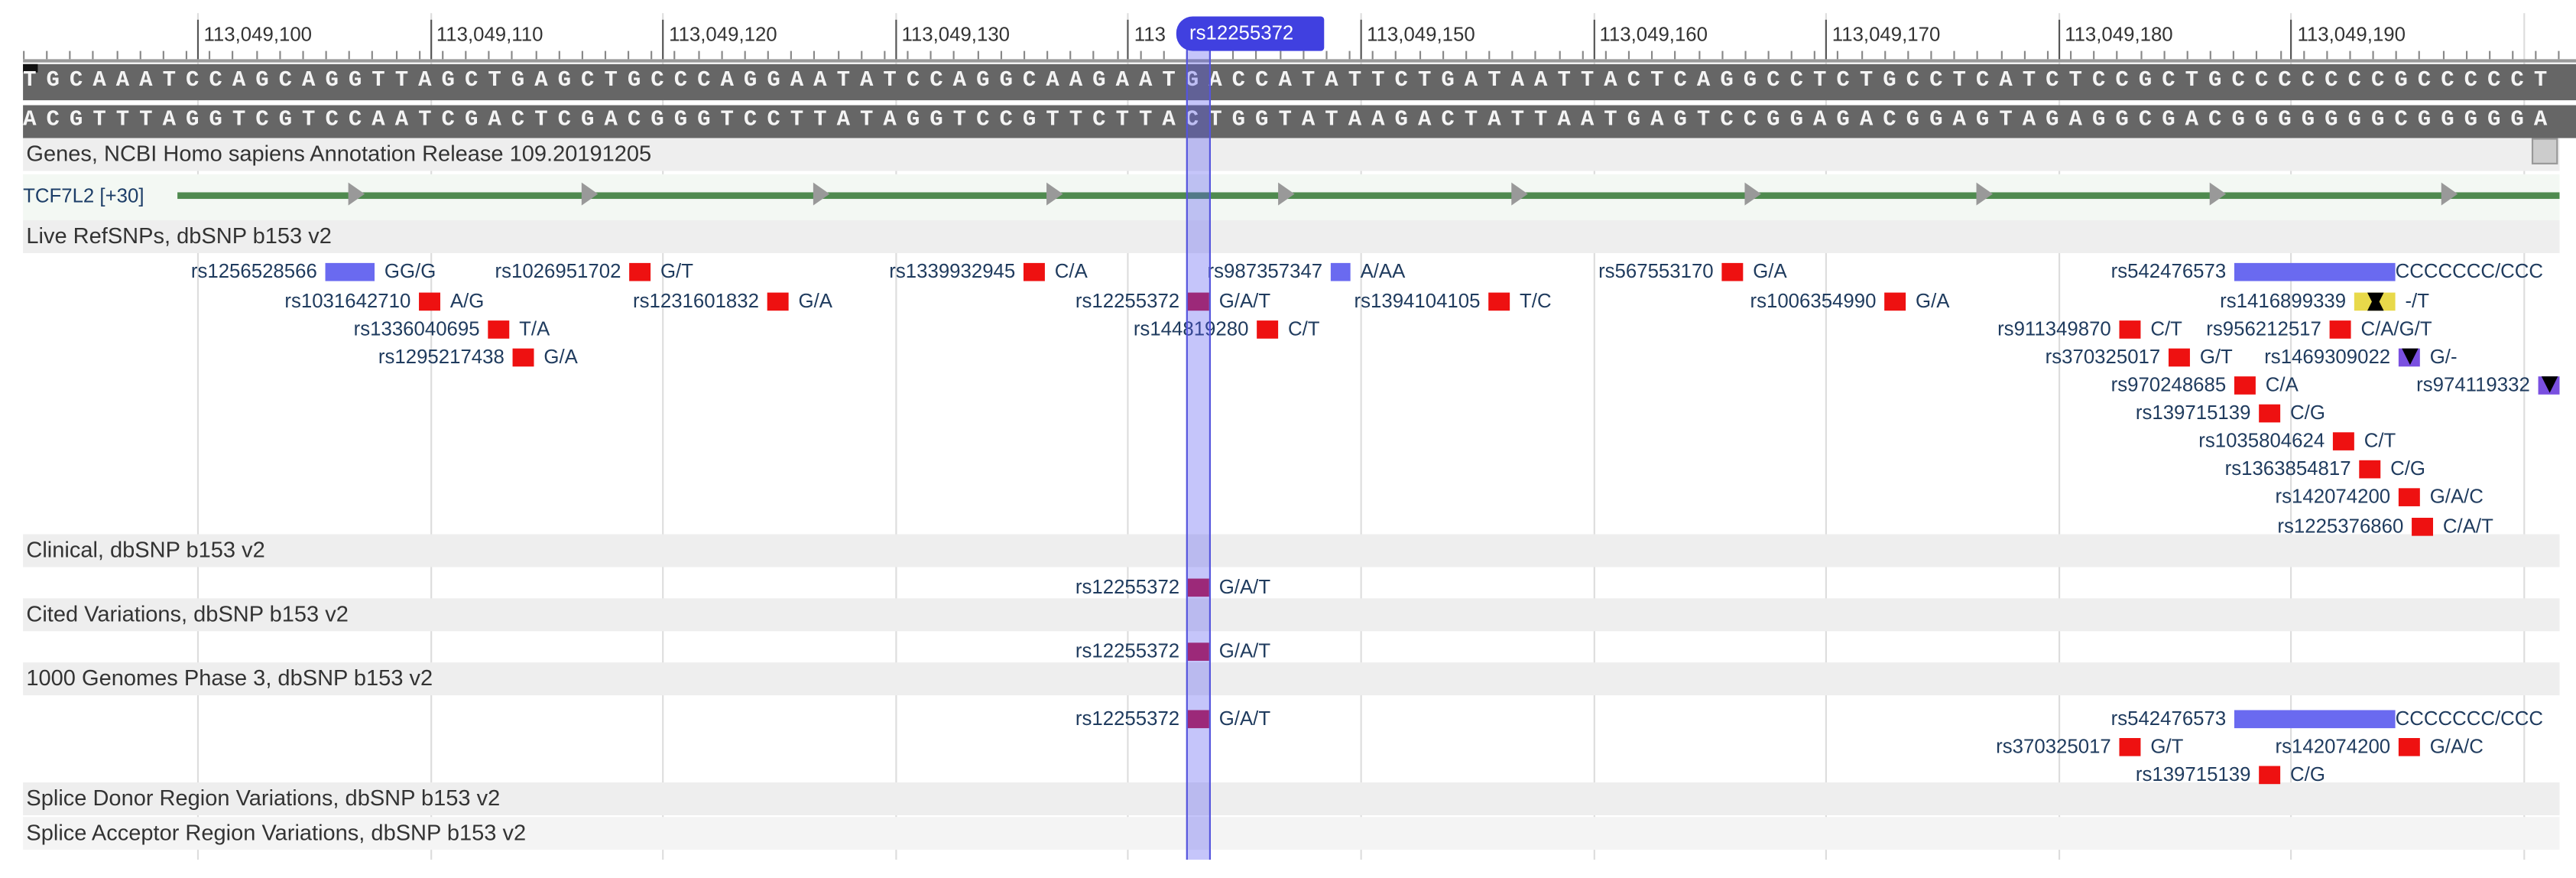 This screenshot has height=878, width=2576. I want to click on snp-feature: rs987357347 A/AA, so click(1307, 272).